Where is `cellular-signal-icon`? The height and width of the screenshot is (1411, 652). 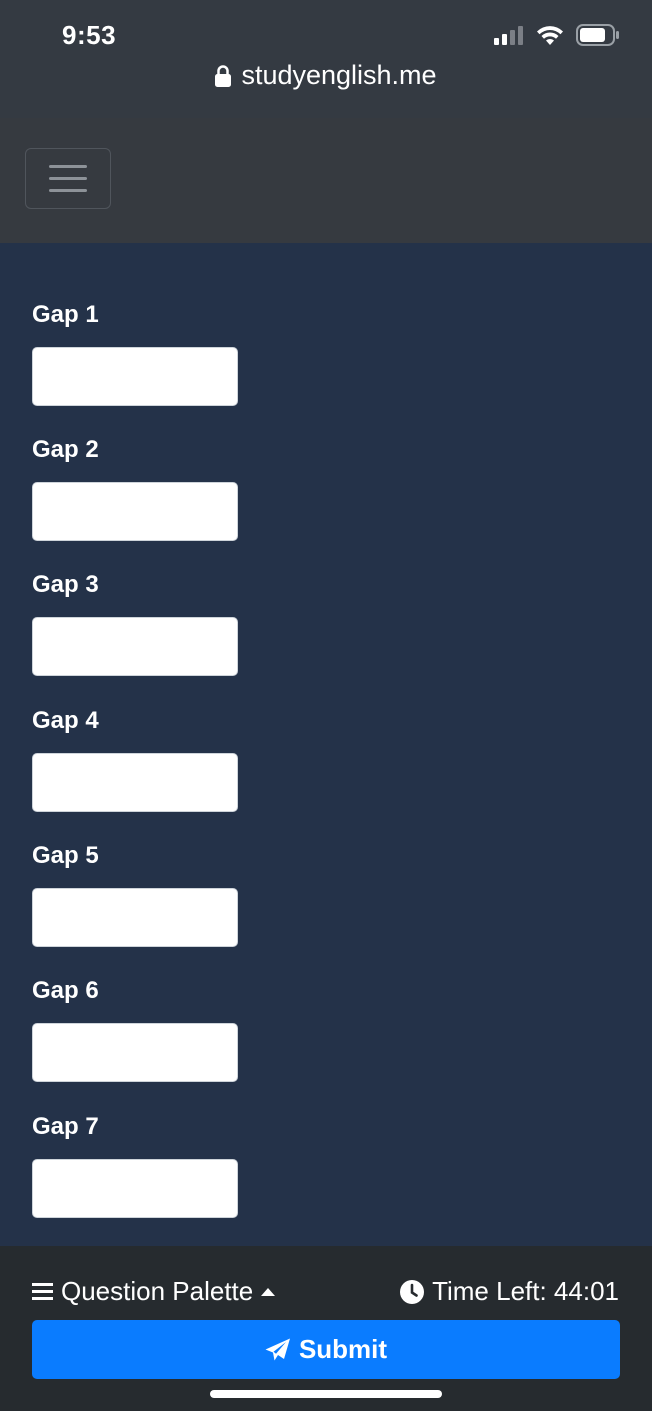 cellular-signal-icon is located at coordinates (508, 35).